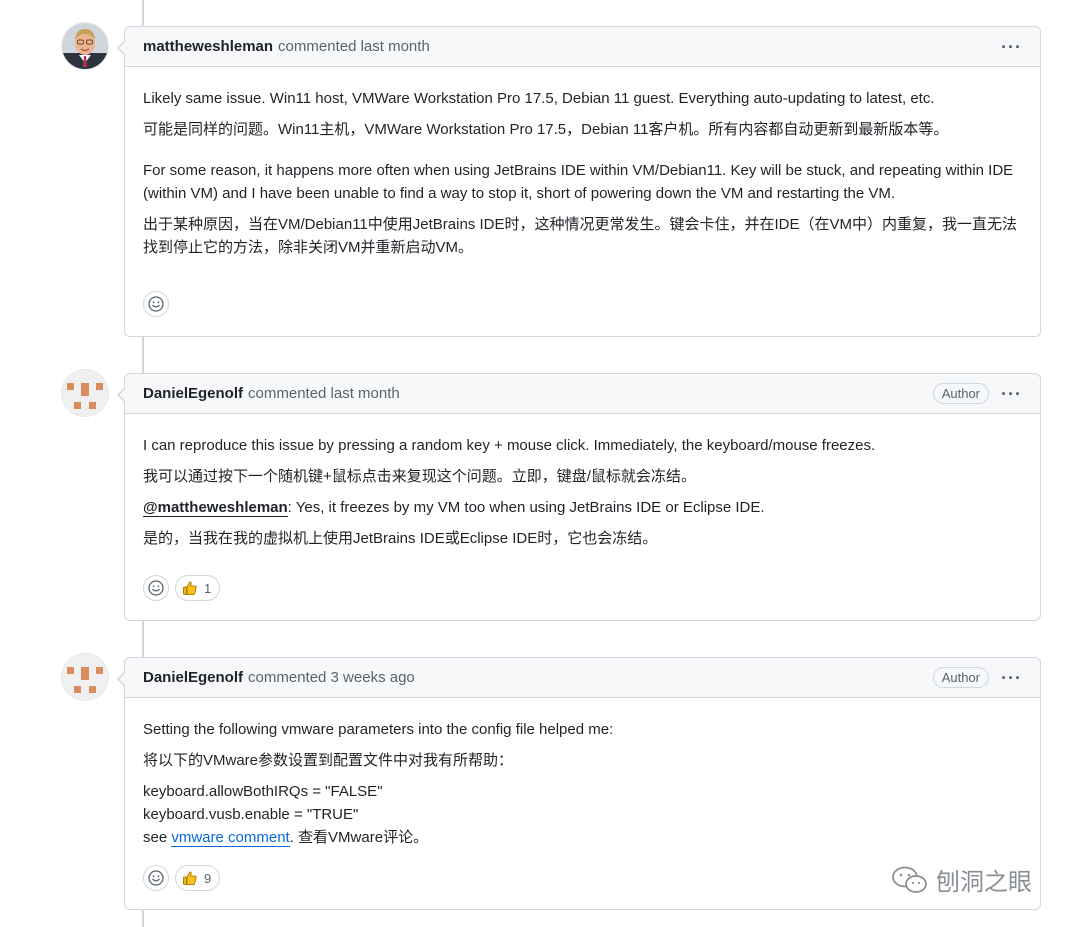 This screenshot has width=1080, height=927. I want to click on comment-text-span: . 查看VMware评论。, so click(359, 837).